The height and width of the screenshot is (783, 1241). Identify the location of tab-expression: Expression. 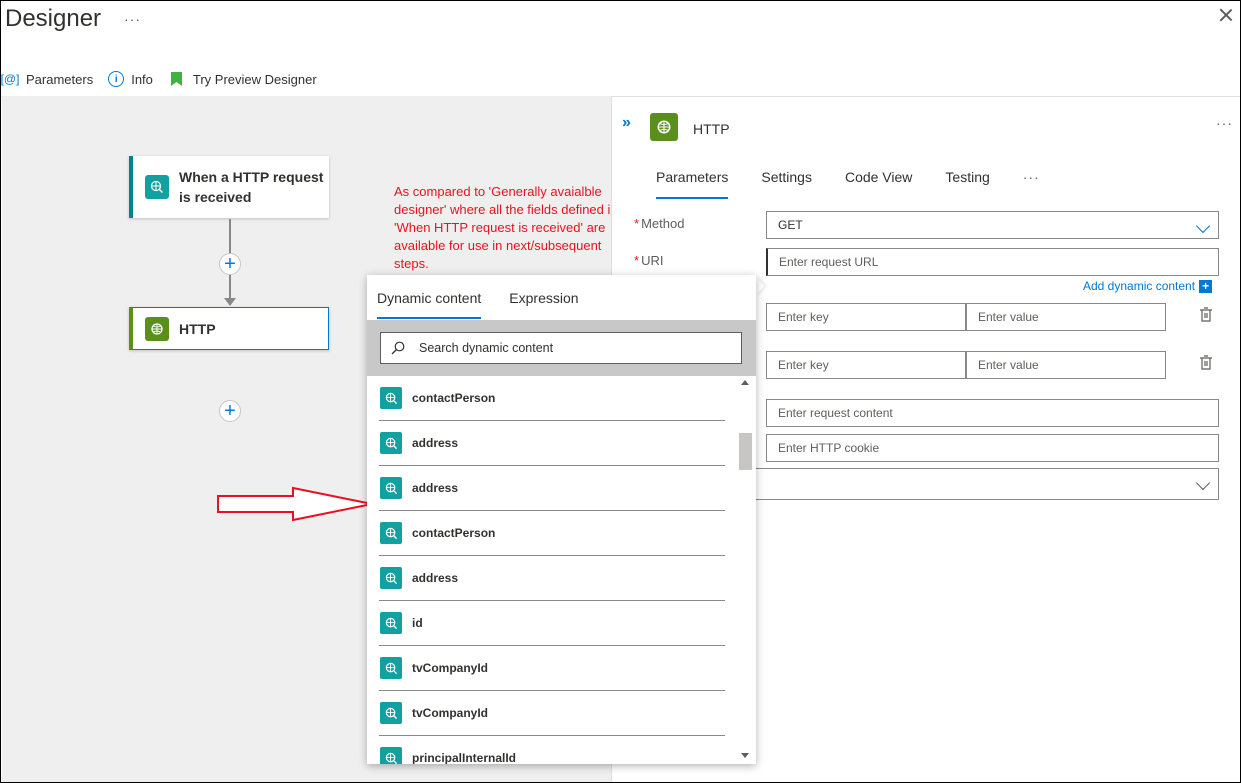
(543, 304).